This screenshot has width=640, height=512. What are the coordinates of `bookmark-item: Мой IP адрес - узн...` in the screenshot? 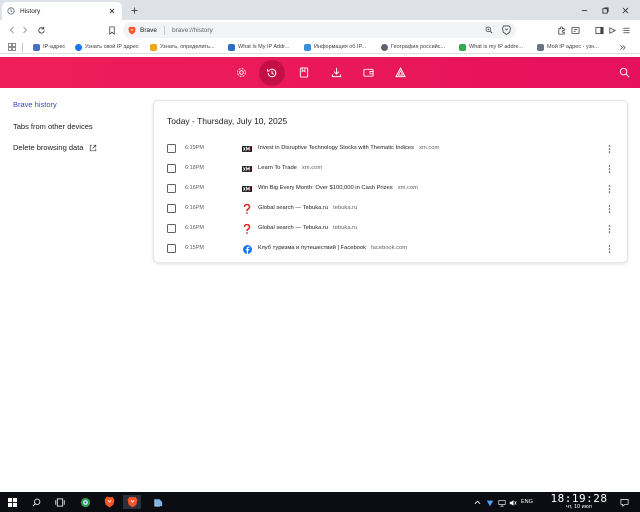 It's located at (568, 47).